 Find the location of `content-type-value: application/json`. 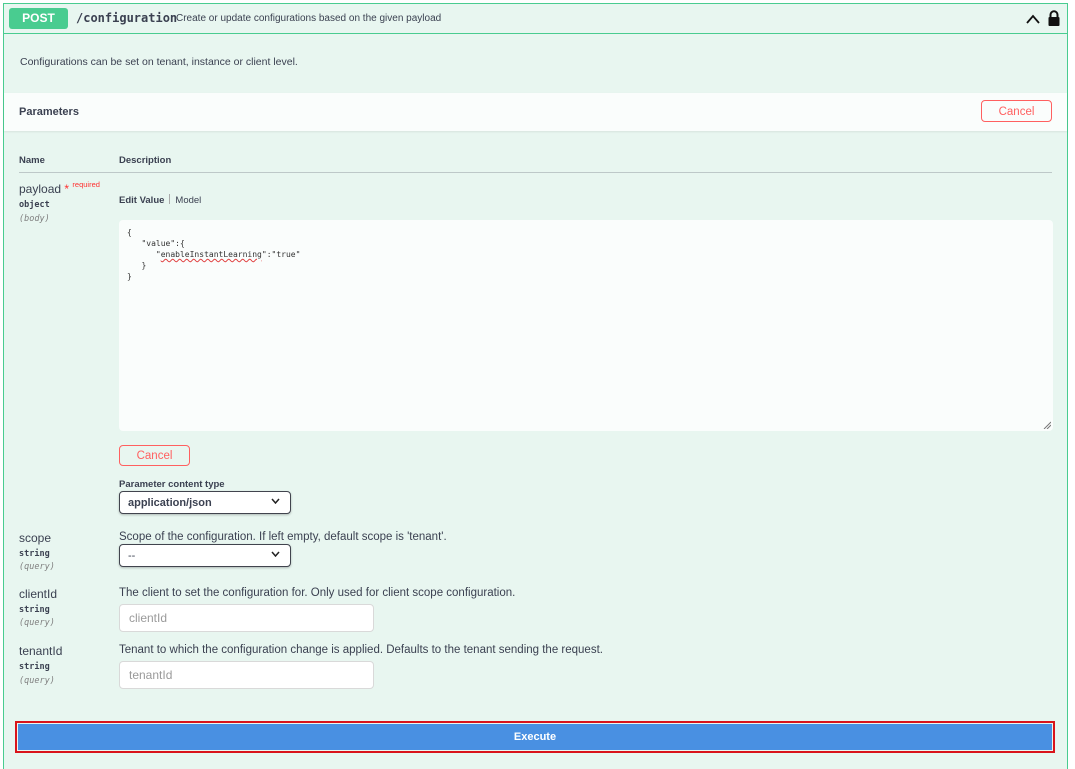

content-type-value: application/json is located at coordinates (170, 503).